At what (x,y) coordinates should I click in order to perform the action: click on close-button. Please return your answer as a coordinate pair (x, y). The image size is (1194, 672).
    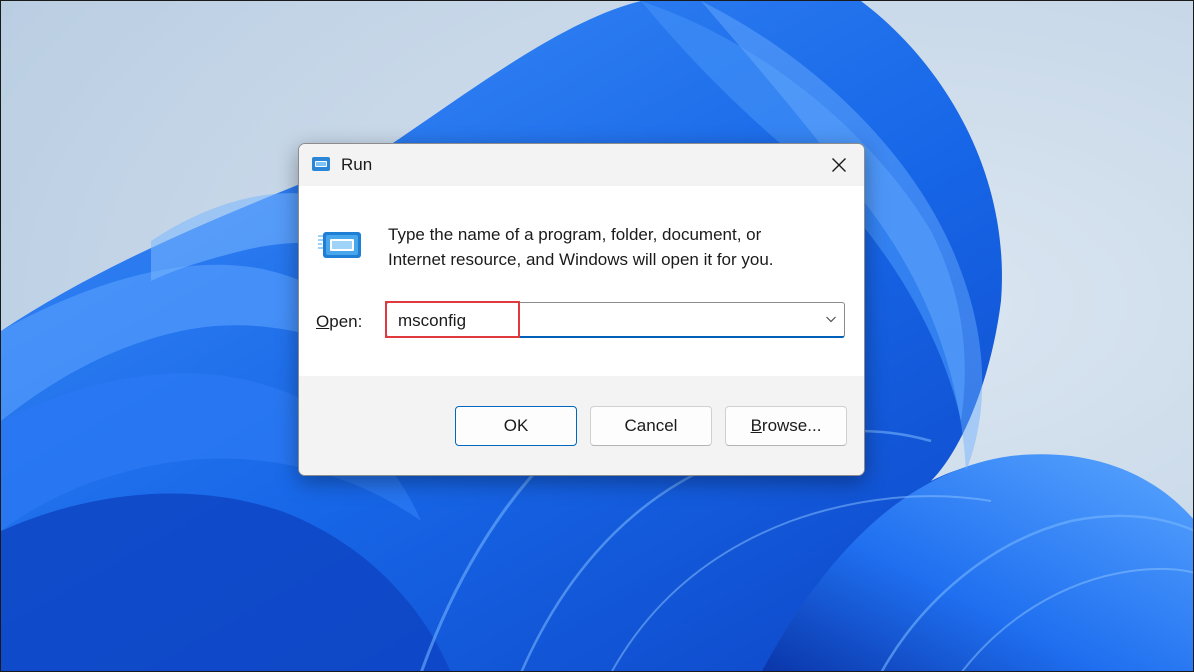
    Looking at the image, I should click on (839, 165).